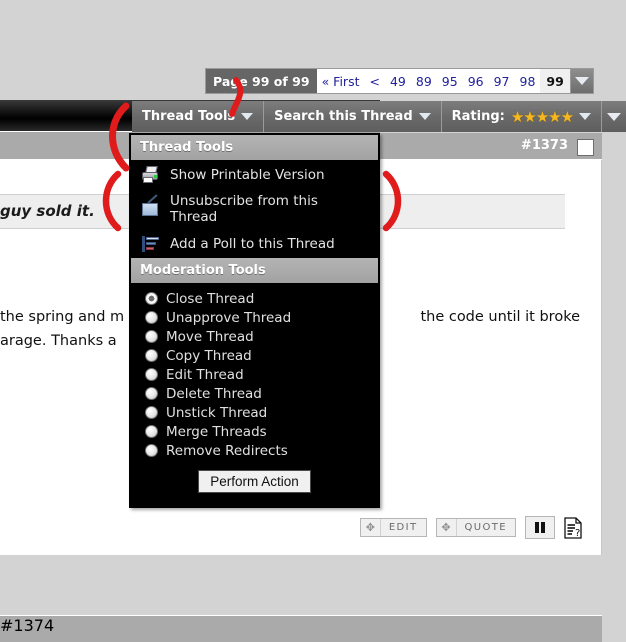 The height and width of the screenshot is (642, 626). I want to click on moderation-option-move-thread: Move Thread, so click(261, 336).